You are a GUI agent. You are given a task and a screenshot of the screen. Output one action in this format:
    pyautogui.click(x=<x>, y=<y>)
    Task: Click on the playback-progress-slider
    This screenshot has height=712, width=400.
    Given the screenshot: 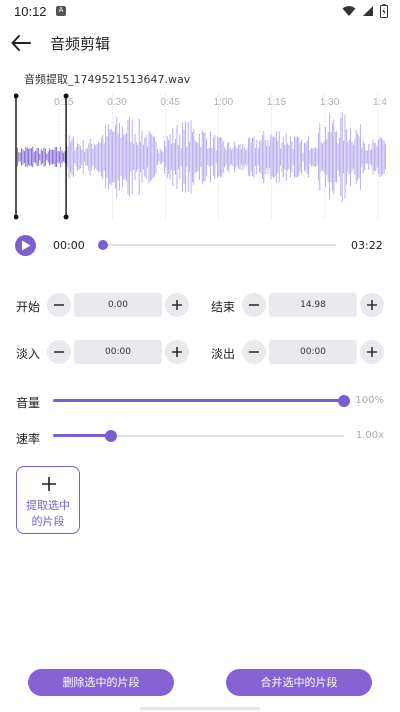 What is the action you would take?
    pyautogui.click(x=217, y=245)
    